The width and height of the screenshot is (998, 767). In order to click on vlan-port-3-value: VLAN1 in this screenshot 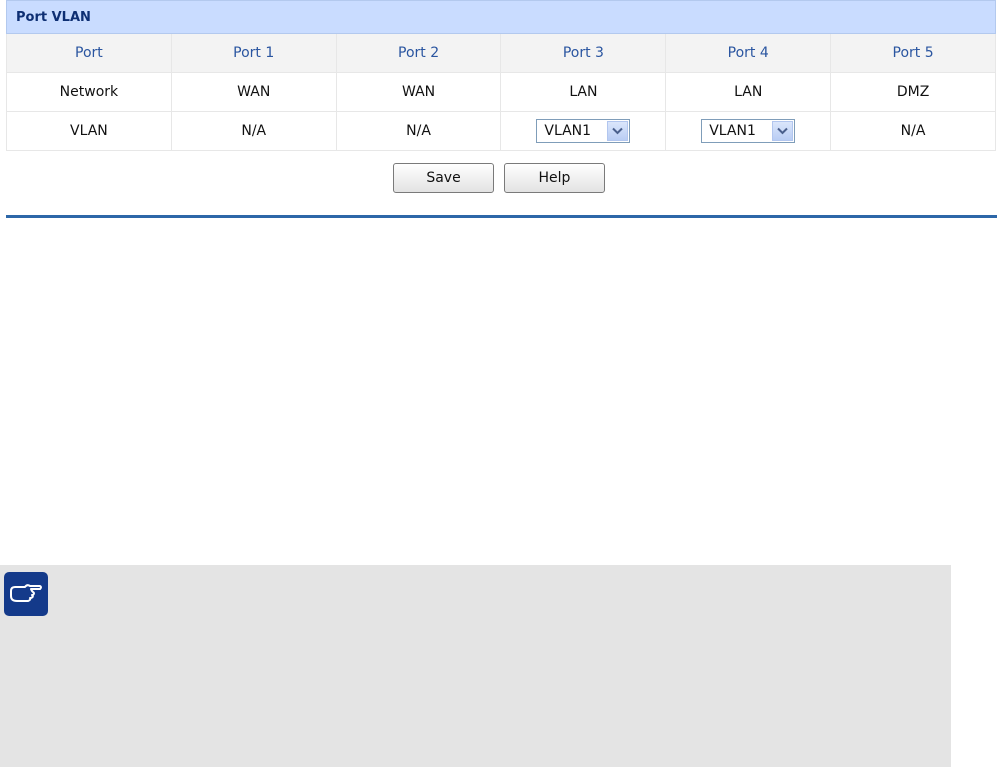, I will do `click(568, 131)`.